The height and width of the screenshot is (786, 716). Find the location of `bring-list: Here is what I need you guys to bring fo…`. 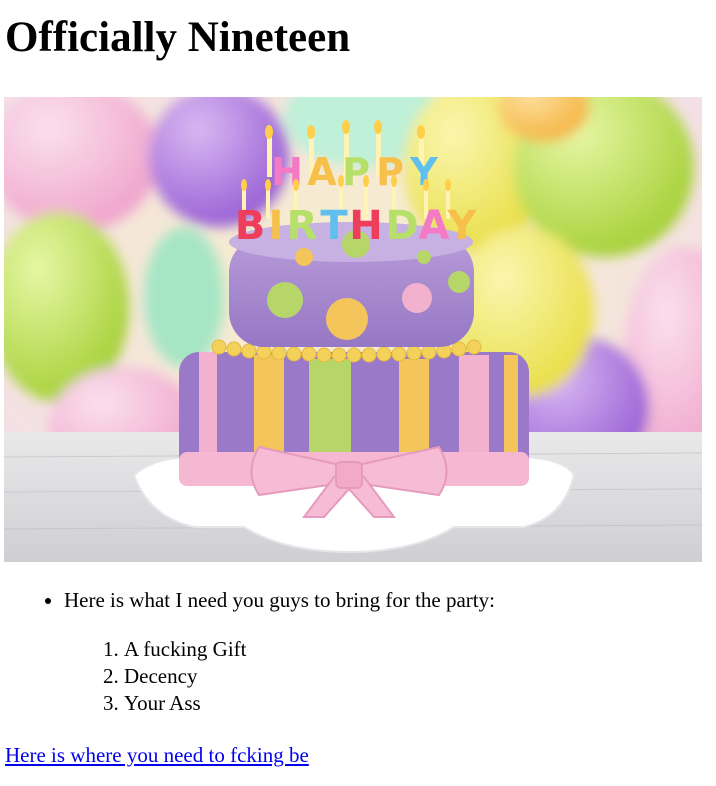

bring-list: Here is what I need you guys to bring fo… is located at coordinates (352, 600).